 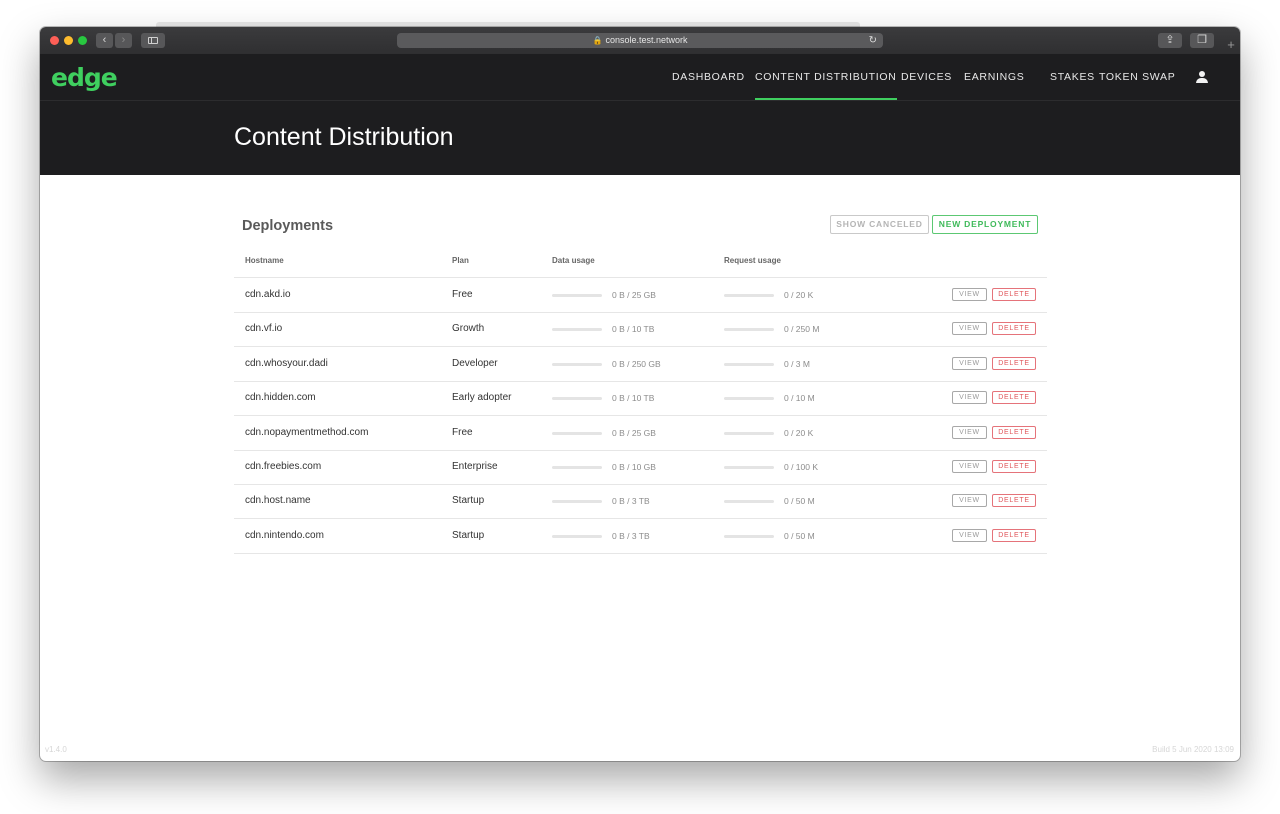 I want to click on build-label: Build 5 Jun 2020 13:09, so click(x=1193, y=749).